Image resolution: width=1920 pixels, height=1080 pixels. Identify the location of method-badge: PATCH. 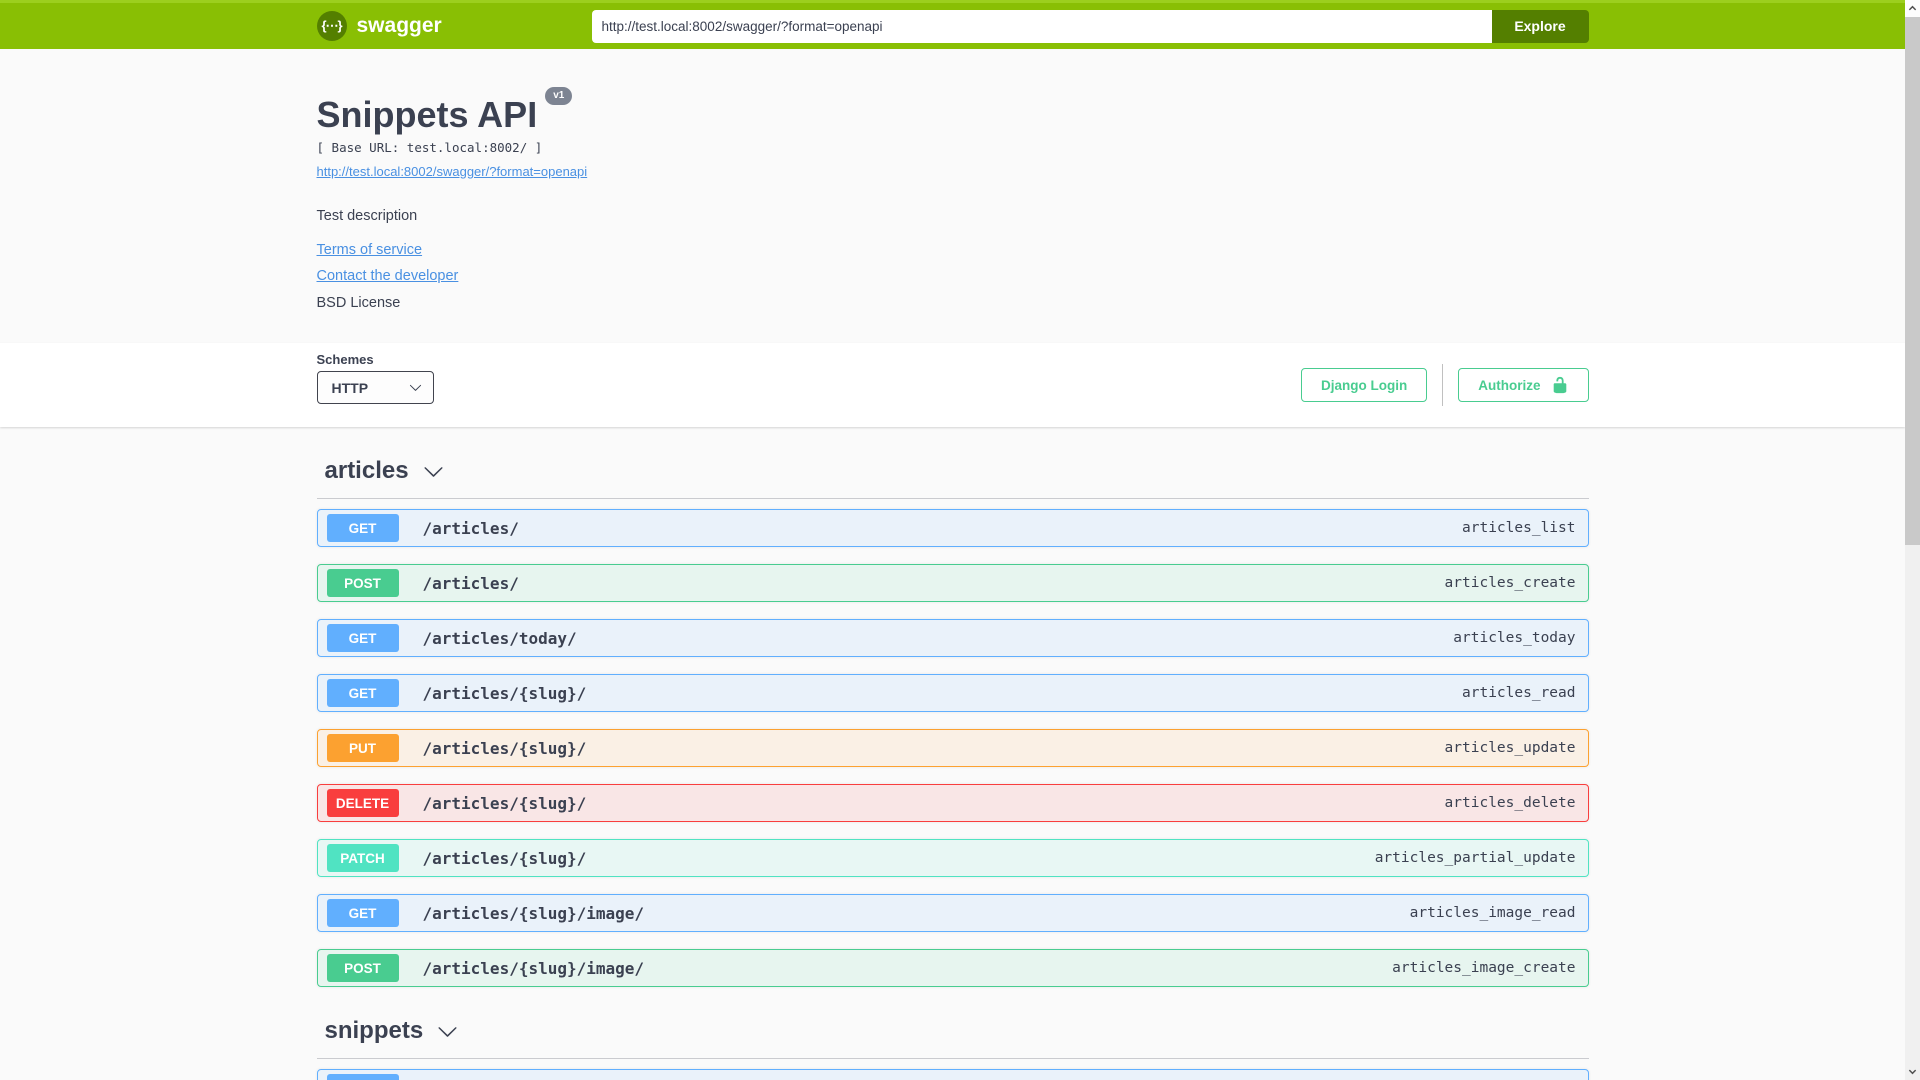
(362, 858).